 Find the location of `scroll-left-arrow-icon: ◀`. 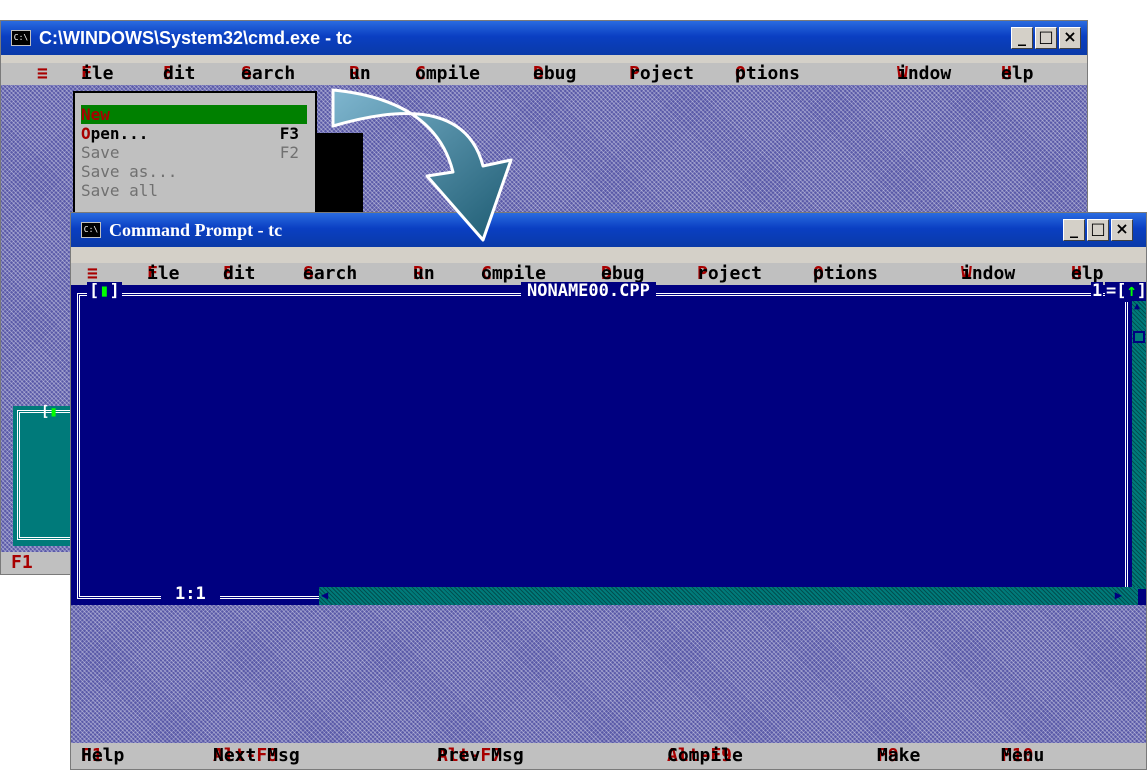

scroll-left-arrow-icon: ◀ is located at coordinates (324, 595).